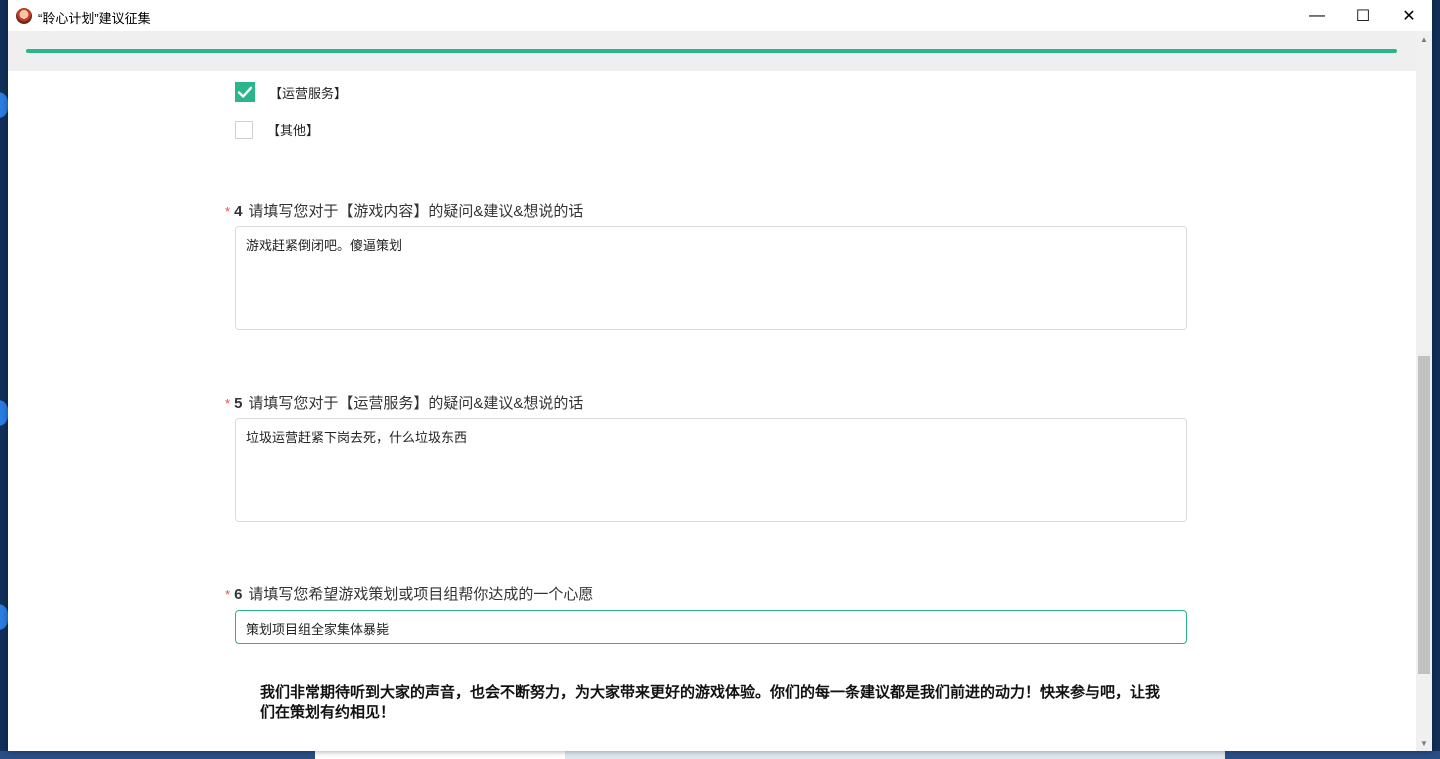  What do you see at coordinates (416, 211) in the screenshot?
I see `question-text: 请填写您对于【游戏内容】的疑问&建议&想说的话` at bounding box center [416, 211].